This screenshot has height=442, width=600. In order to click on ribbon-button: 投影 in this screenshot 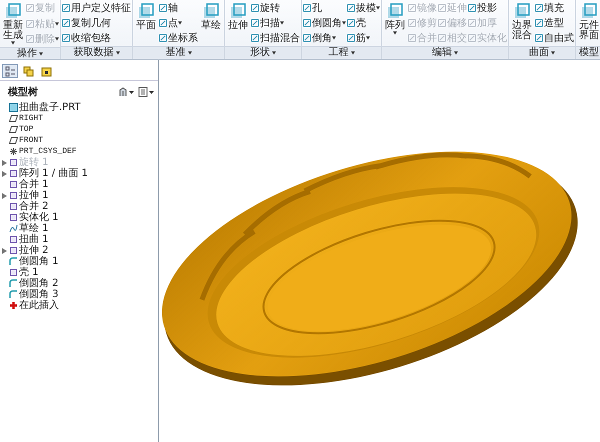, I will do `click(487, 8)`.